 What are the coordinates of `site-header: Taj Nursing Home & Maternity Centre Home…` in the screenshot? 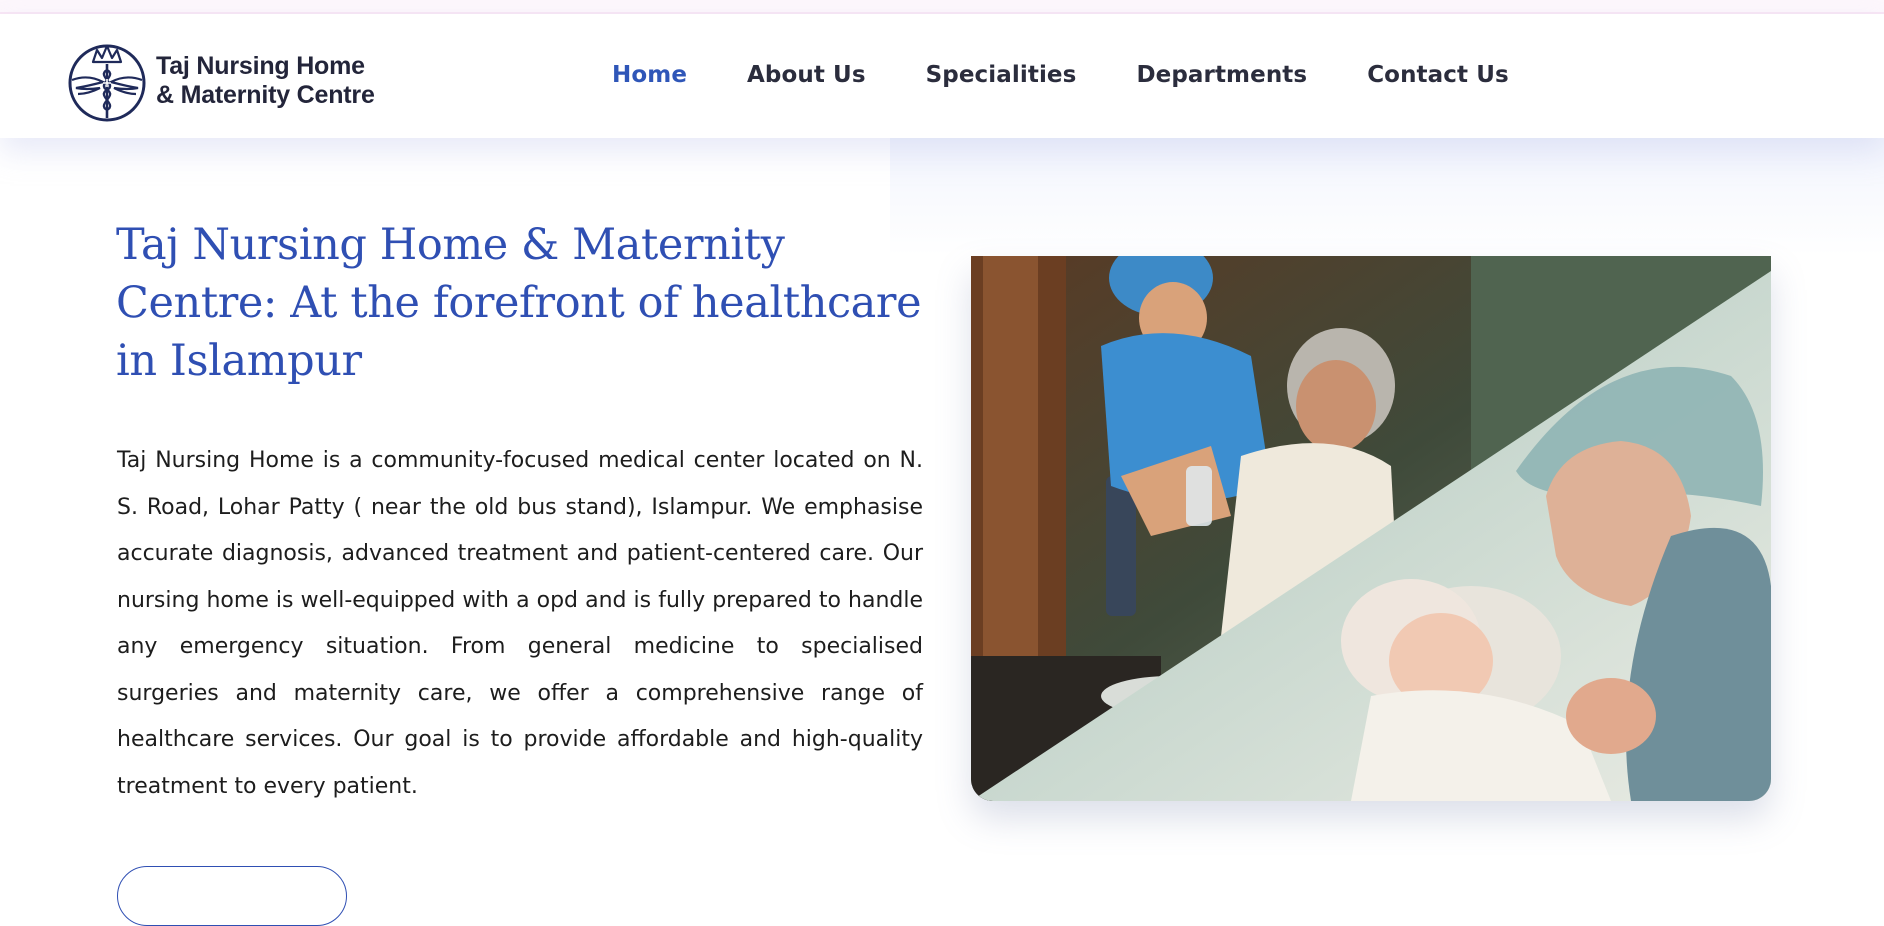 It's located at (942, 76).